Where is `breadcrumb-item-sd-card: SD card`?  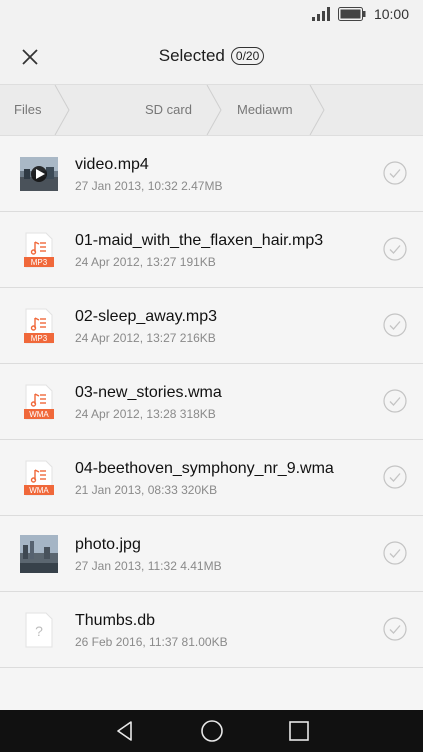 breadcrumb-item-sd-card: SD card is located at coordinates (168, 110).